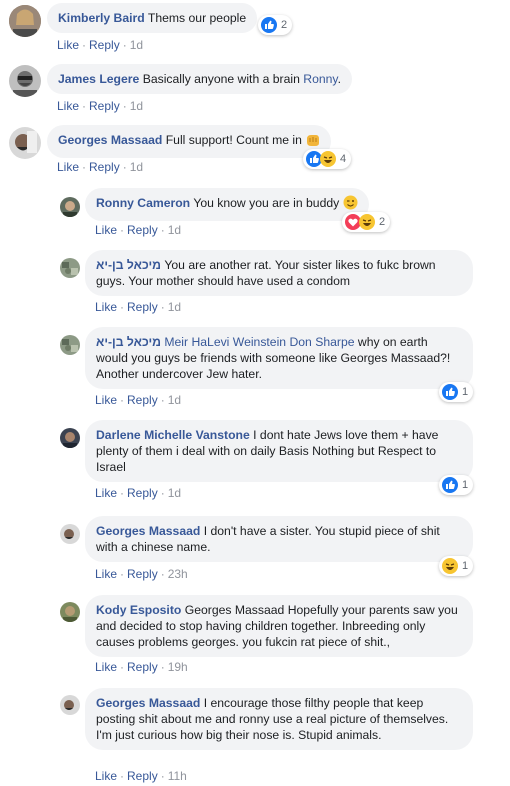 The width and height of the screenshot is (510, 786). What do you see at coordinates (235, 140) in the screenshot?
I see `comment-text: Full support! Count me in` at bounding box center [235, 140].